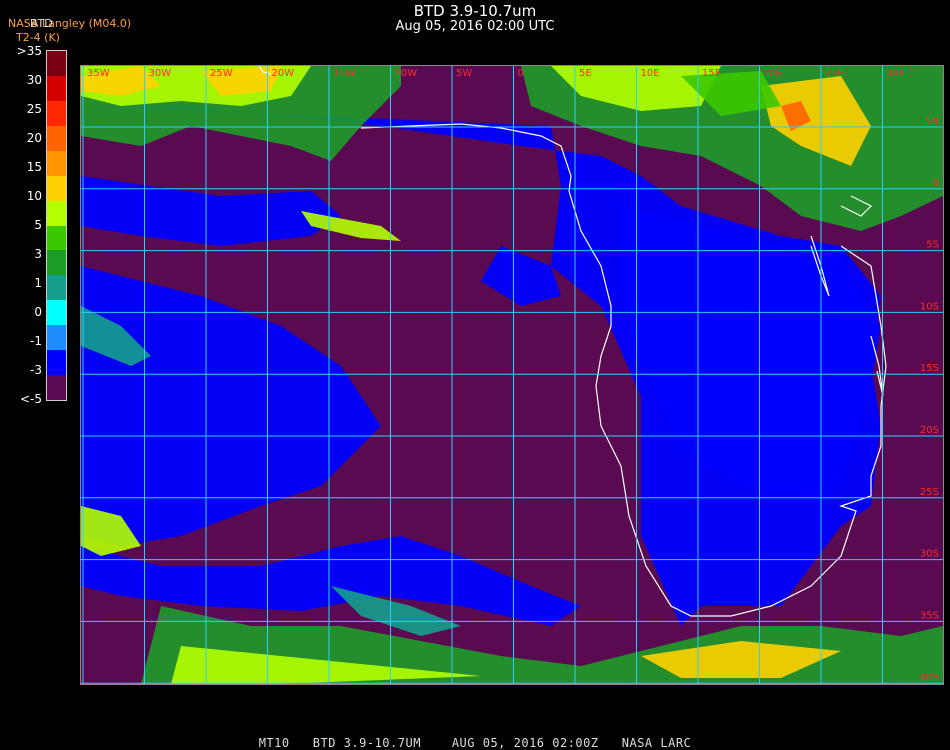  What do you see at coordinates (406, 73) in the screenshot?
I see `longitude-label: 10W` at bounding box center [406, 73].